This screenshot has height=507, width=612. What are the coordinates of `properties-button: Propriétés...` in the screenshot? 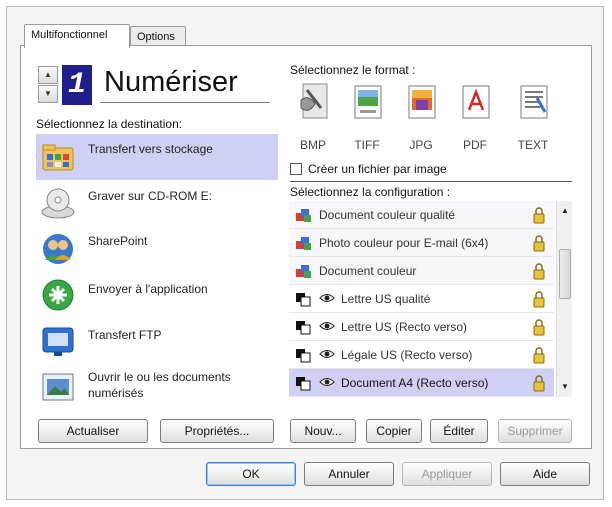 It's located at (217, 431).